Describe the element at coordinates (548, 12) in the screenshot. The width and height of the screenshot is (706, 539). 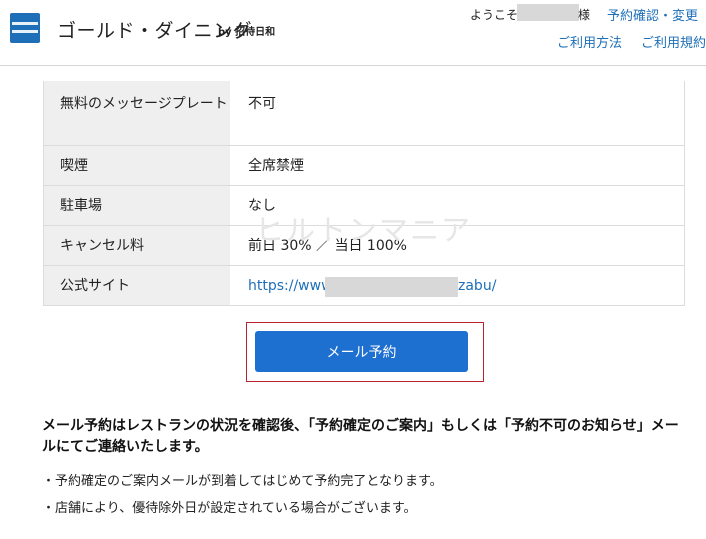
I see `user-name-redacted` at that location.